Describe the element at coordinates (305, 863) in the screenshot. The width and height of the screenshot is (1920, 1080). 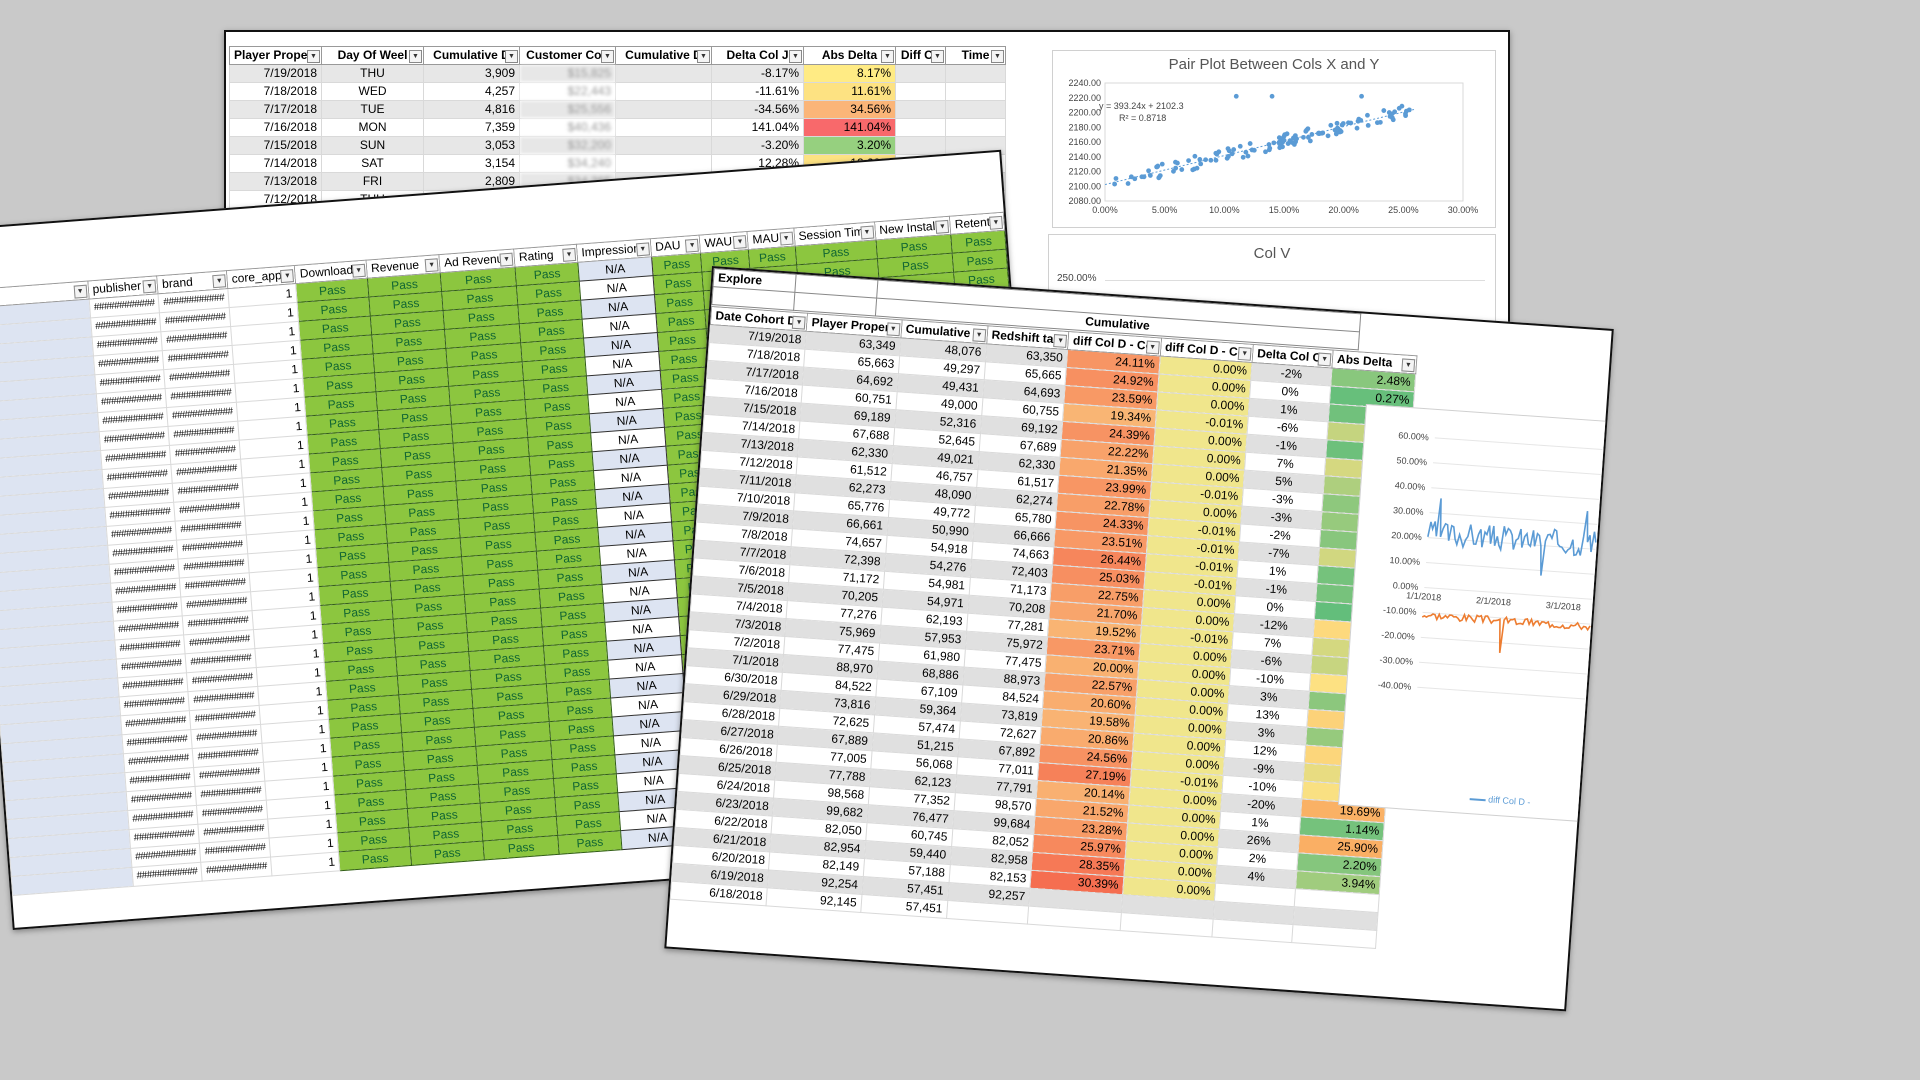
I see `table-cell: 1` at that location.